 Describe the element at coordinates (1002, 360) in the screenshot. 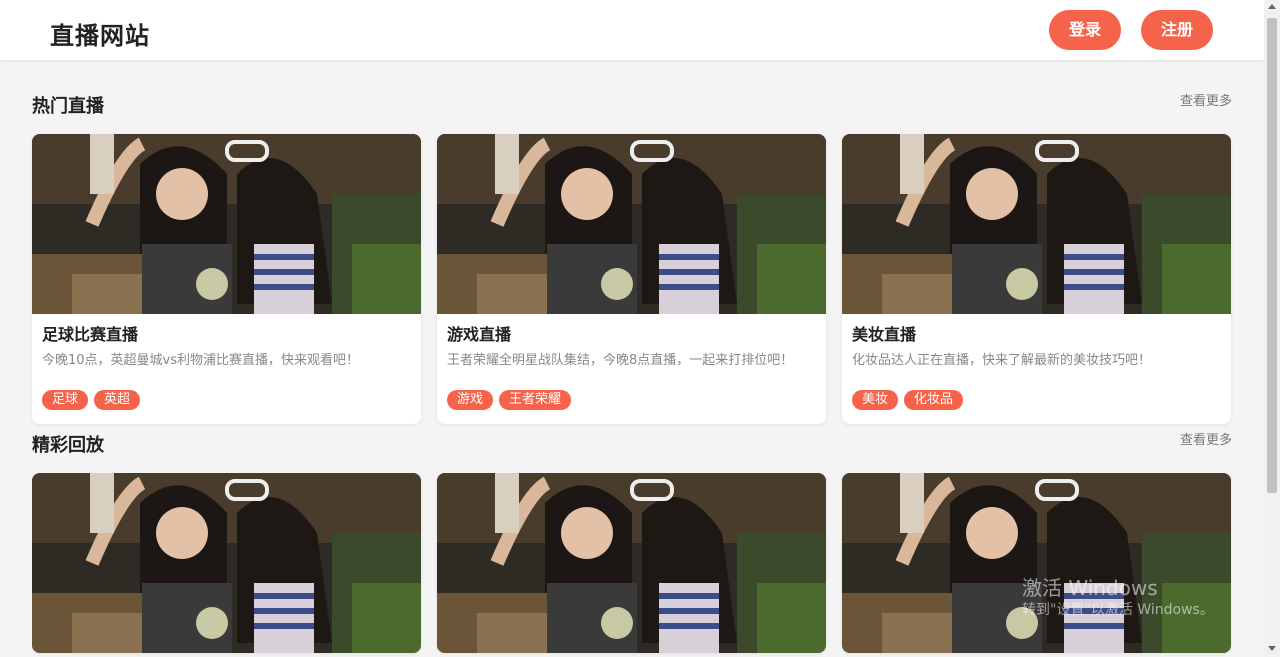

I see `card-description: 化妆品达人正在直播，快来了解最新的美妆技巧吧！` at that location.